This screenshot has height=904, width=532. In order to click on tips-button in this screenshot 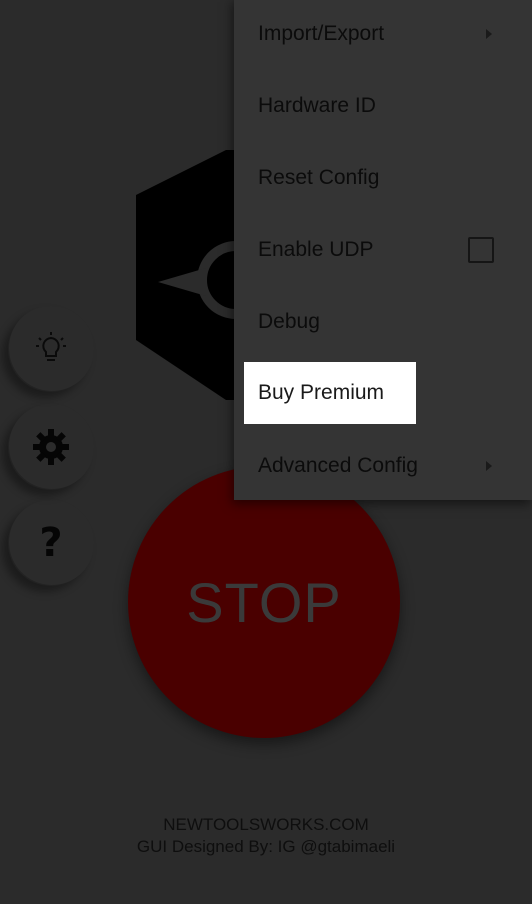, I will do `click(51, 349)`.